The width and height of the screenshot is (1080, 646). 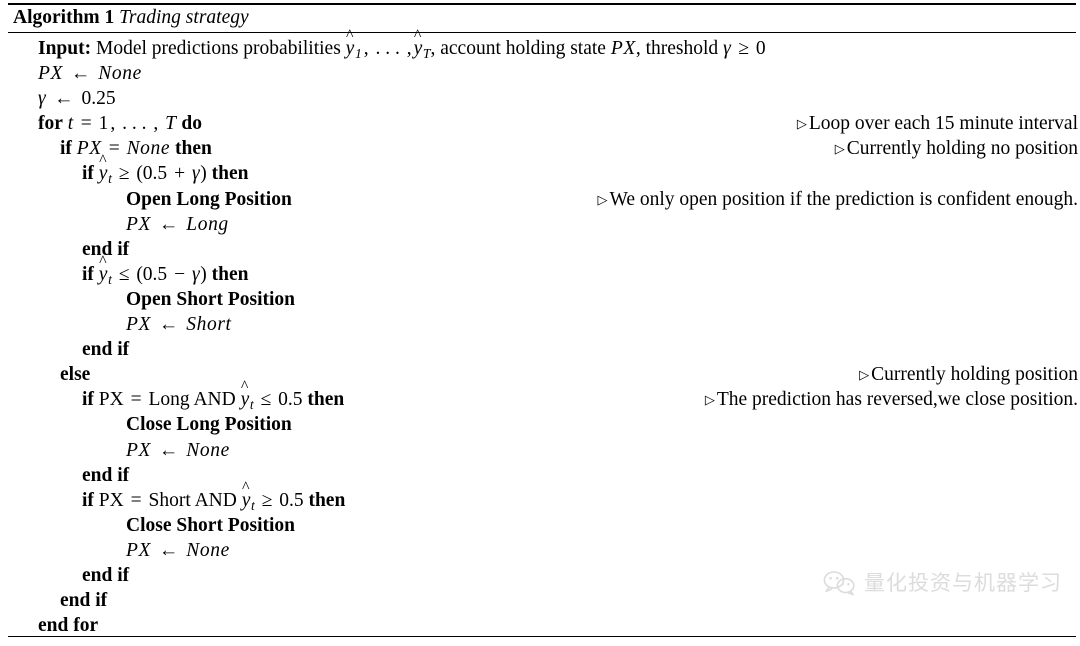 What do you see at coordinates (211, 525) in the screenshot?
I see `algorithm-line-code: Close Short Position` at bounding box center [211, 525].